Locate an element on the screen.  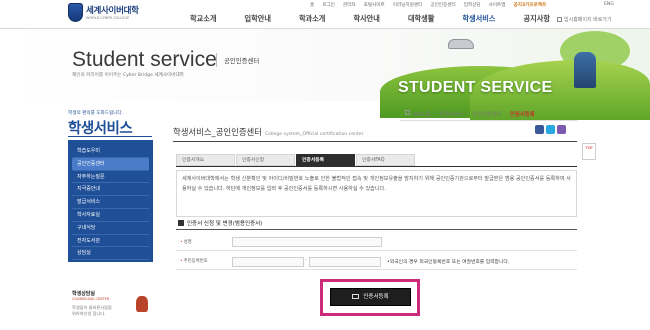
messenger-icon is located at coordinates (561, 129).